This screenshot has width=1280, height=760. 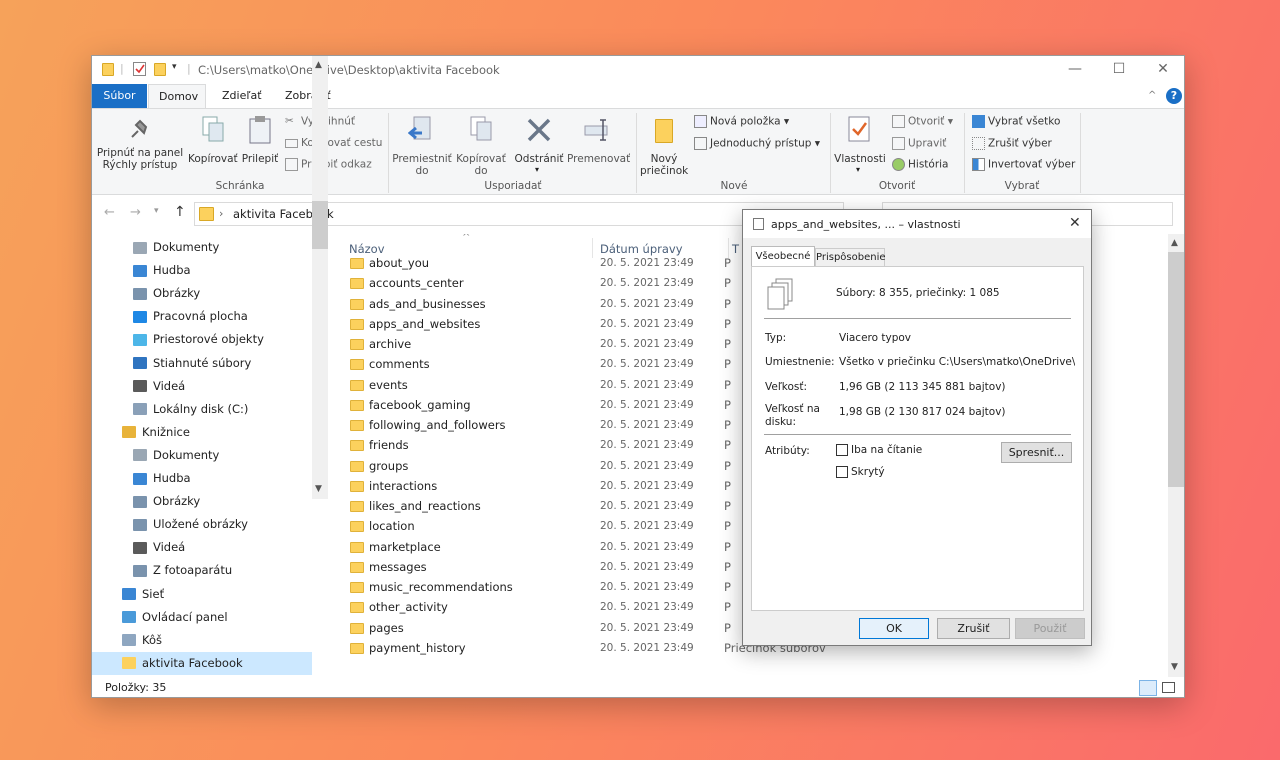 What do you see at coordinates (177, 96) in the screenshot?
I see `tab-home: Domov` at bounding box center [177, 96].